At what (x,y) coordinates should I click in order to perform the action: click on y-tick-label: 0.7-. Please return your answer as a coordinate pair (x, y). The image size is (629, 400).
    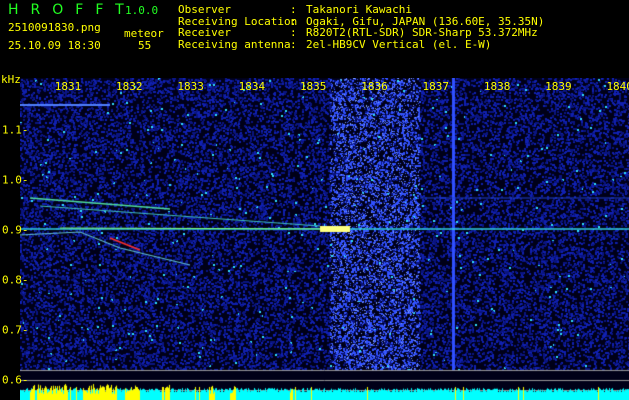
    Looking at the image, I should click on (15, 330).